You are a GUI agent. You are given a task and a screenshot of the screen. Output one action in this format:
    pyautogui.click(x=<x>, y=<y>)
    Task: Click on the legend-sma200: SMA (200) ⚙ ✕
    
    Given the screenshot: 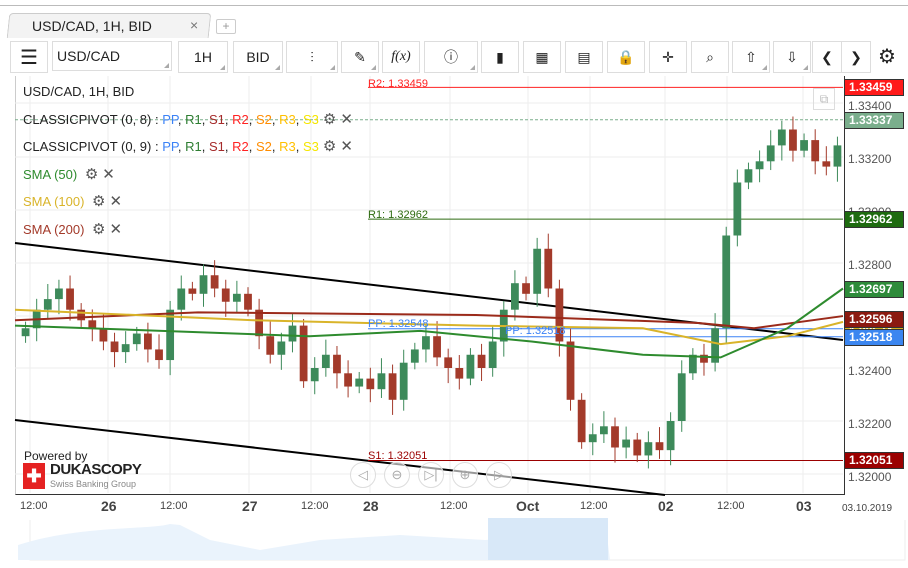 What is the action you would take?
    pyautogui.click(x=72, y=229)
    